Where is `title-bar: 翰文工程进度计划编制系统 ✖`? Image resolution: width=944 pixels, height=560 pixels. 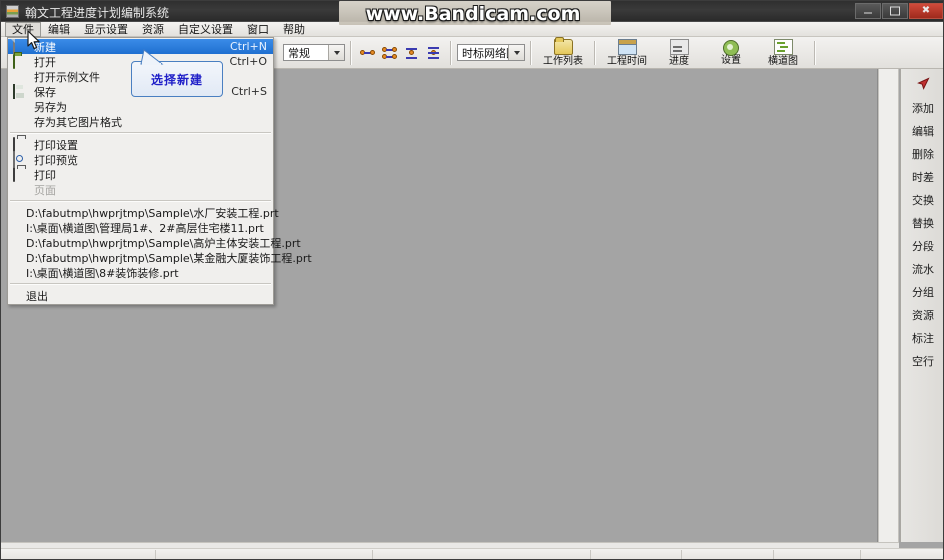
title-bar: 翰文工程进度计划编制系统 ✖ is located at coordinates (472, 11).